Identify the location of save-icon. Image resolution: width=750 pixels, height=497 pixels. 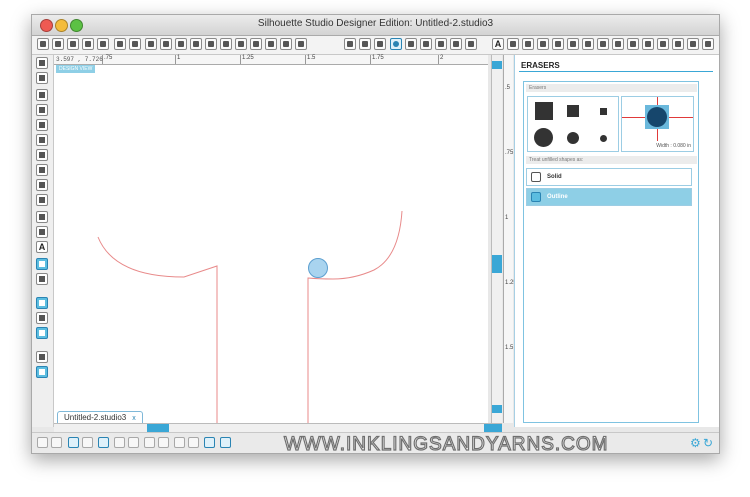
(88, 44).